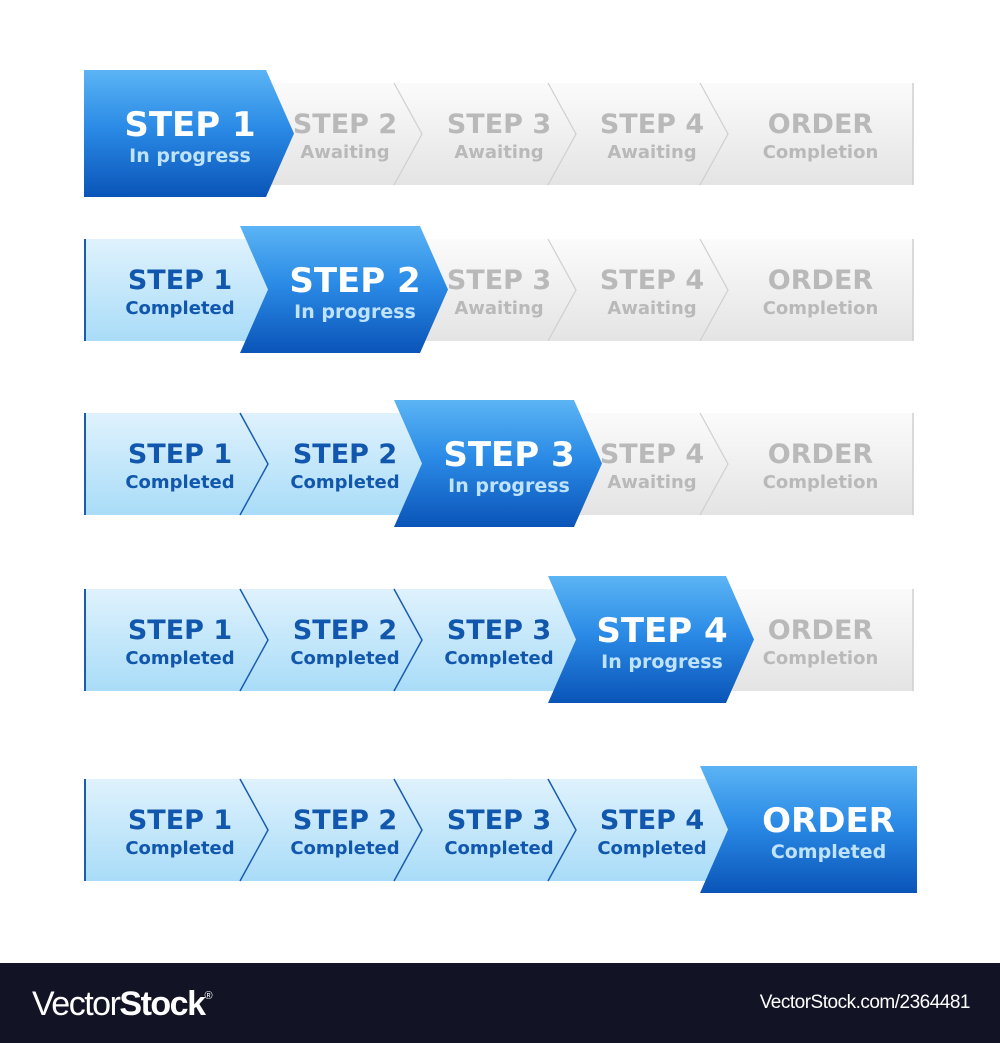 The image size is (1000, 1043). What do you see at coordinates (500, 1003) in the screenshot?
I see `footer-bar: VectorStock® VectorStock.com/2364481` at bounding box center [500, 1003].